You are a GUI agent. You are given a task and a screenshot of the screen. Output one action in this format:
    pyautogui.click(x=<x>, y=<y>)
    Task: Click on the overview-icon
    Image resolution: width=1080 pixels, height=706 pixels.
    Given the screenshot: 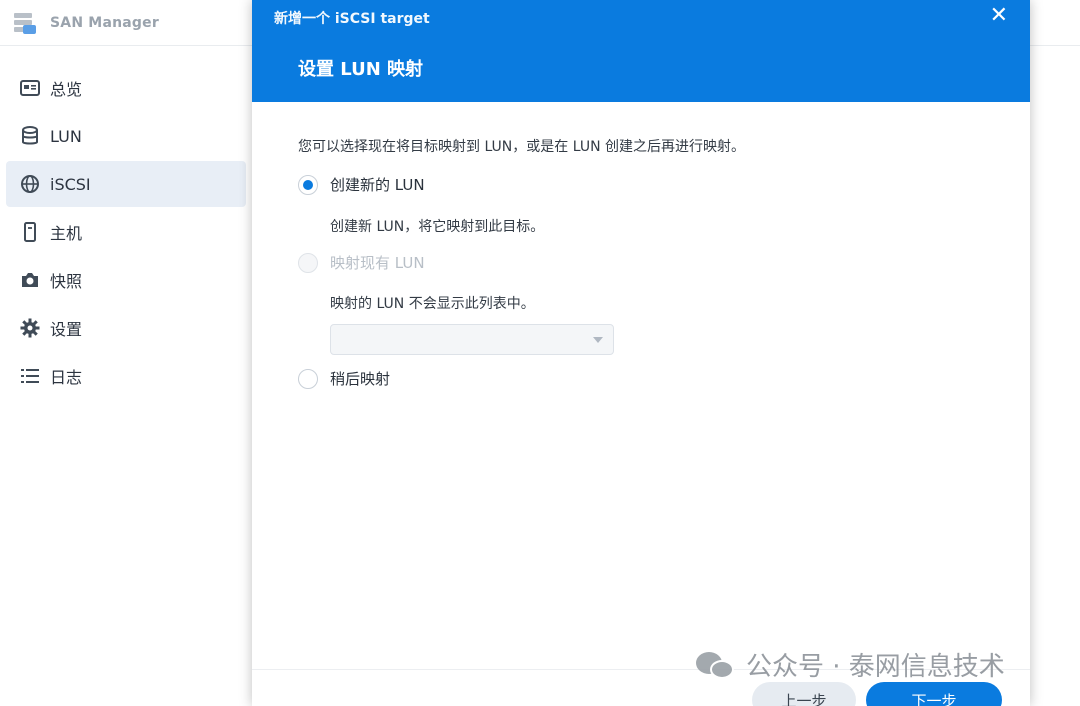 What is the action you would take?
    pyautogui.click(x=30, y=88)
    